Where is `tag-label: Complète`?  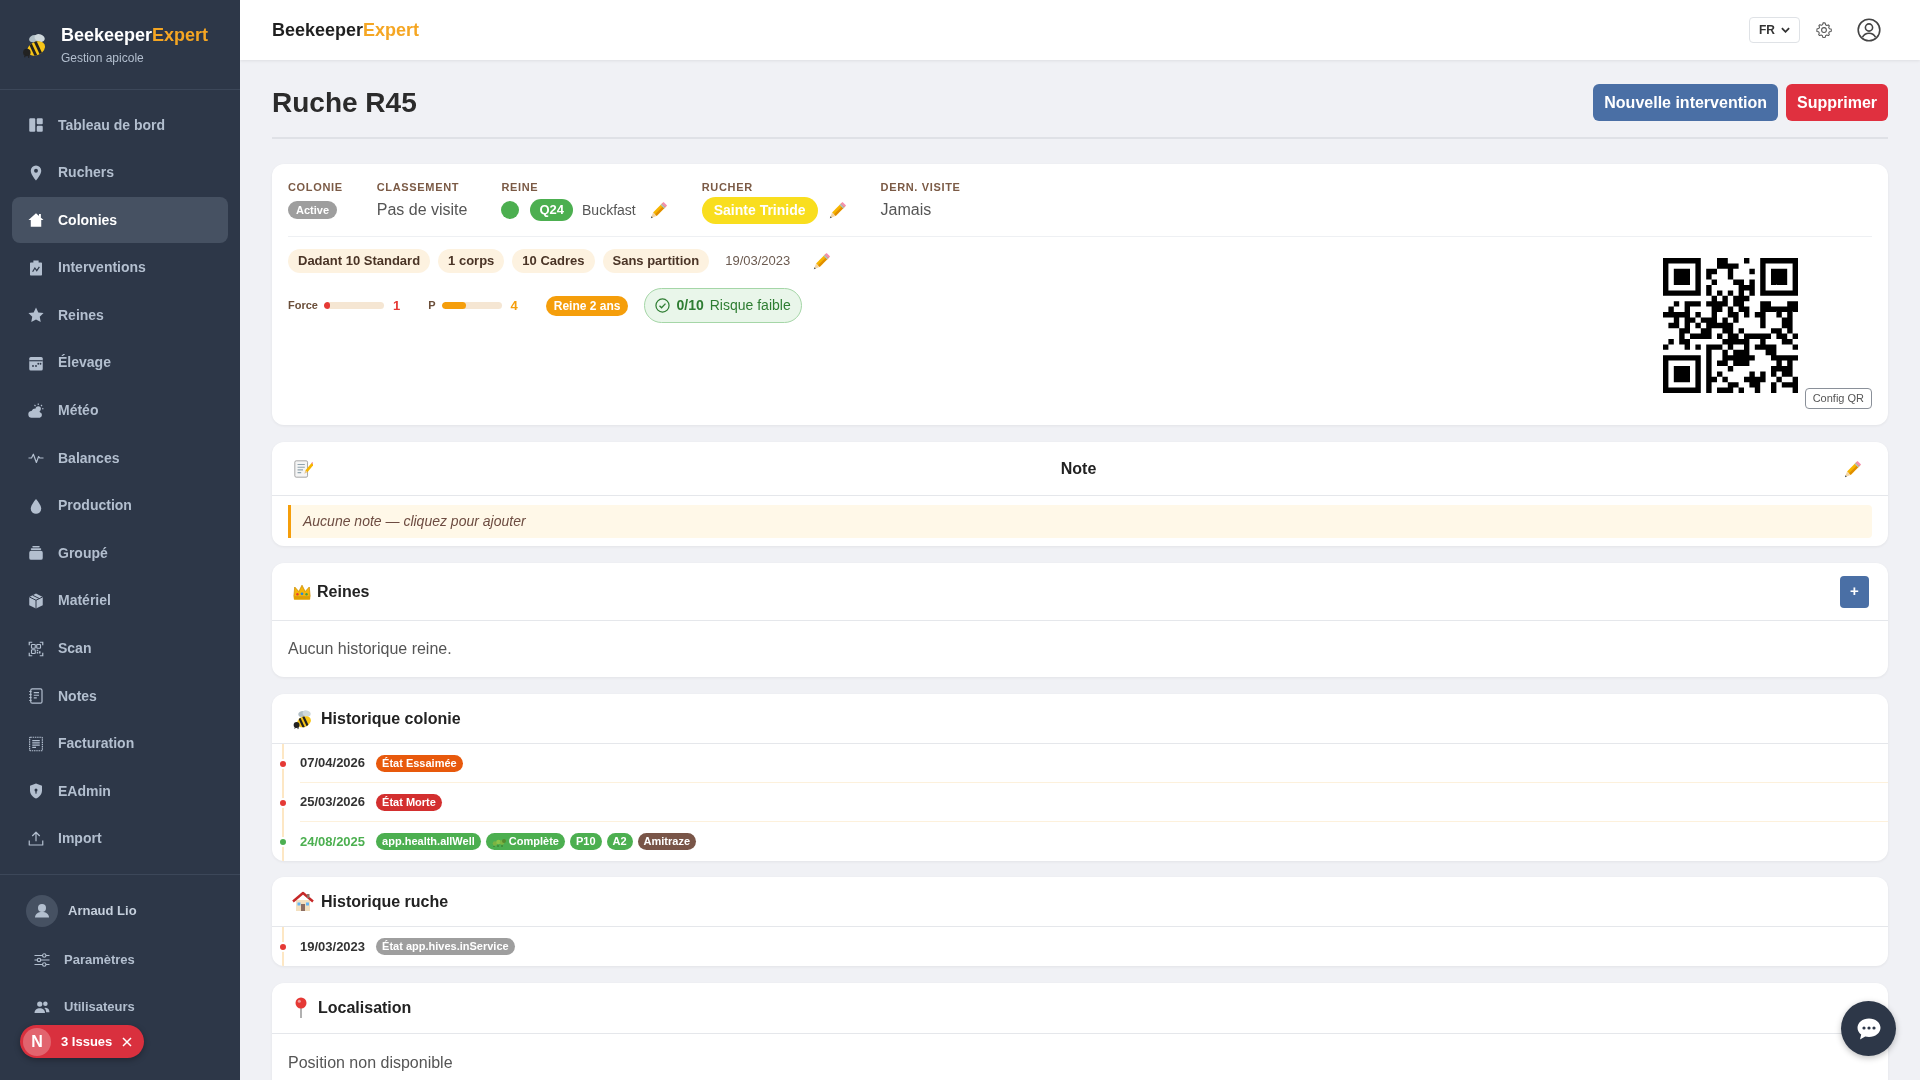 tag-label: Complète is located at coordinates (533, 842).